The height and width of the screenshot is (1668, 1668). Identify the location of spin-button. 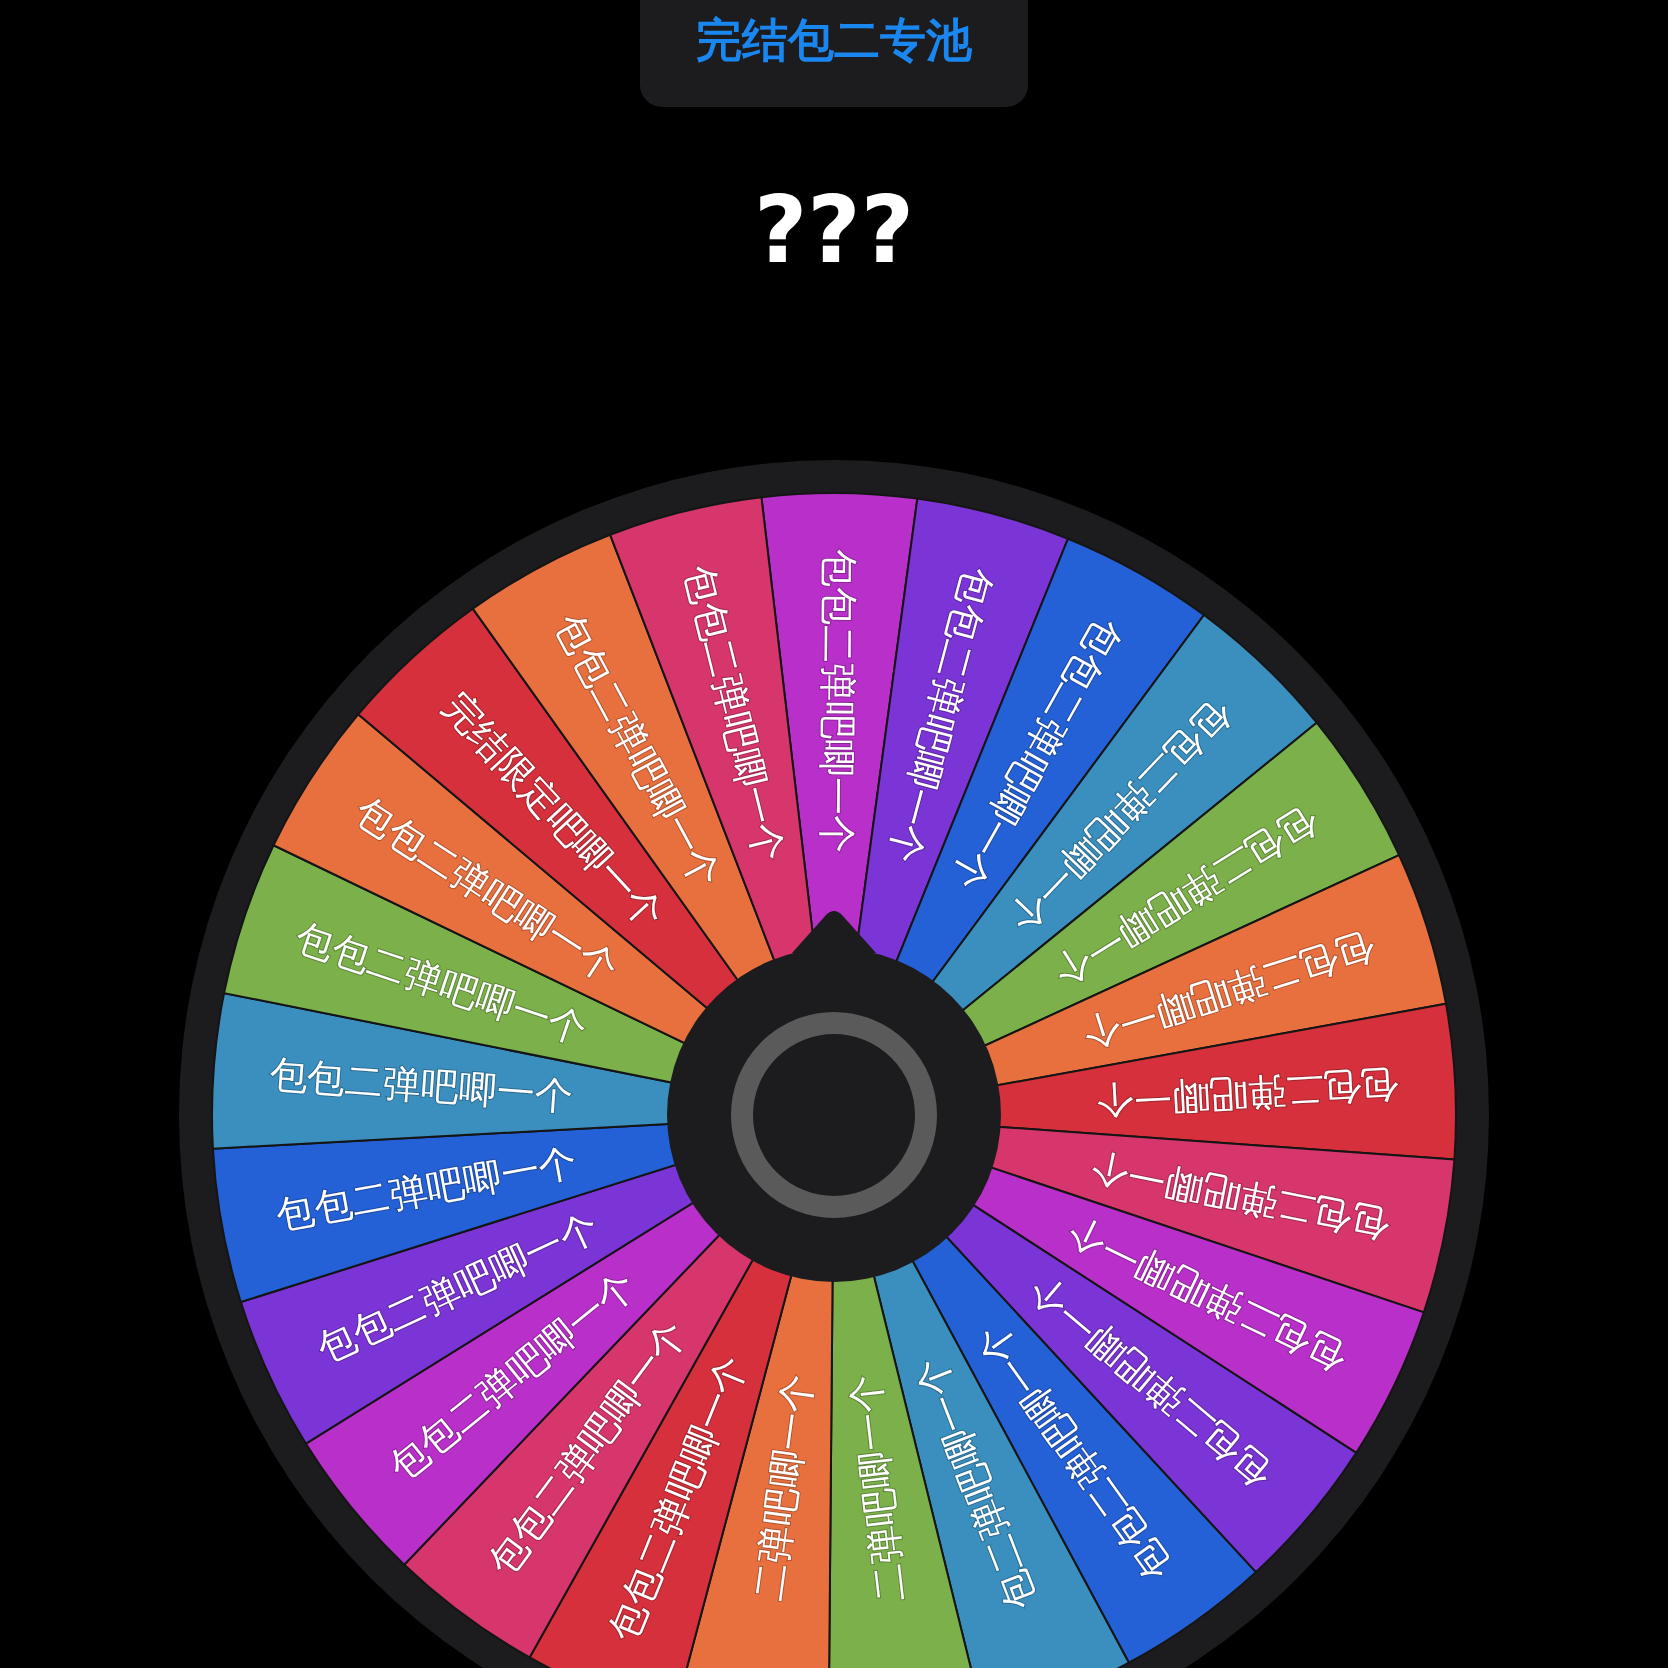
(834, 1096).